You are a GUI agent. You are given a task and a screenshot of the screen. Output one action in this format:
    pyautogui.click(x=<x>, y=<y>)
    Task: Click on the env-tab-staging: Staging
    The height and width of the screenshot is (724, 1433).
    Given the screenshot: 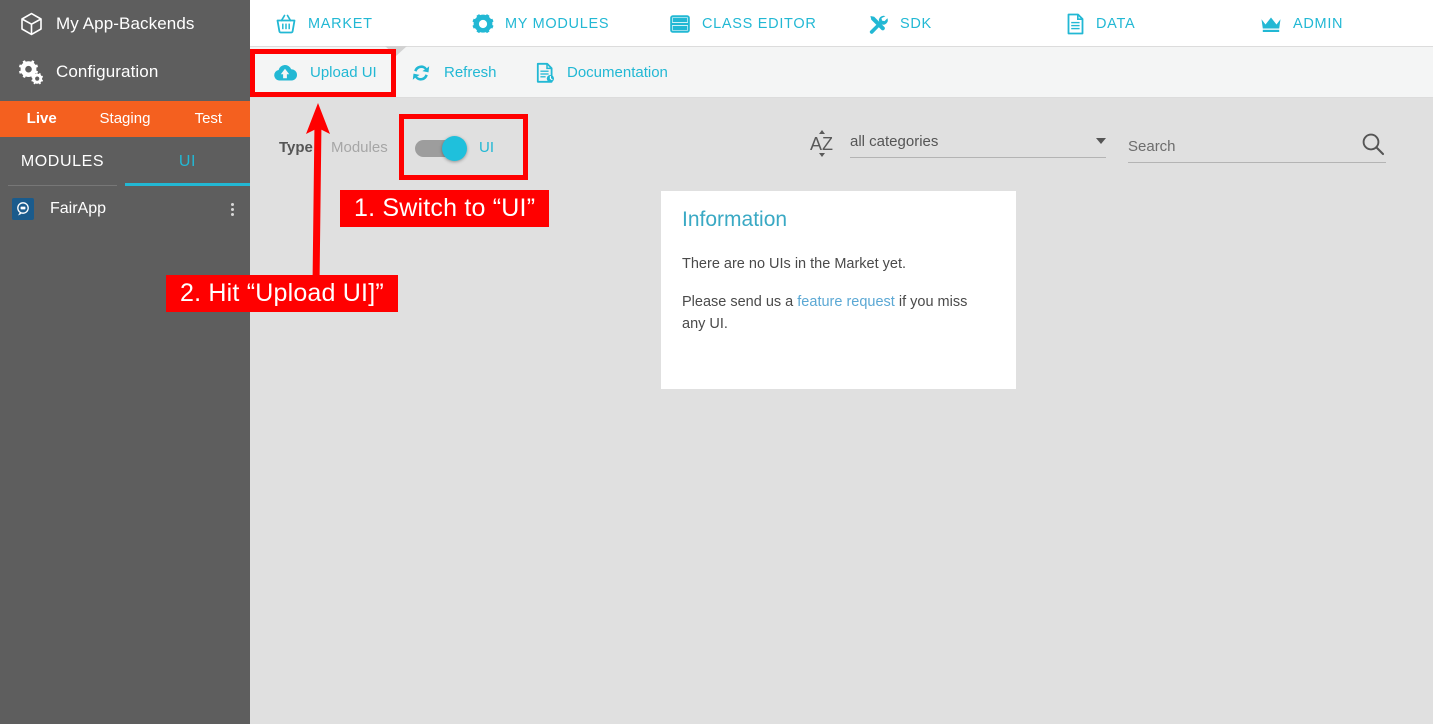 What is the action you would take?
    pyautogui.click(x=124, y=119)
    